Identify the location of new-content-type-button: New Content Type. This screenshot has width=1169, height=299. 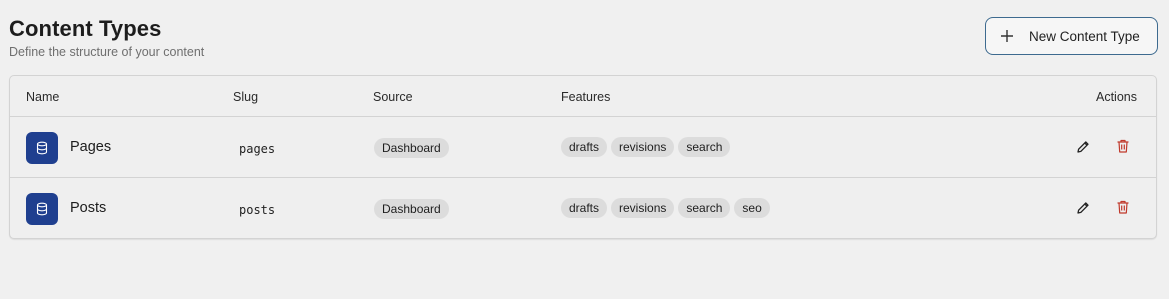
(1071, 36).